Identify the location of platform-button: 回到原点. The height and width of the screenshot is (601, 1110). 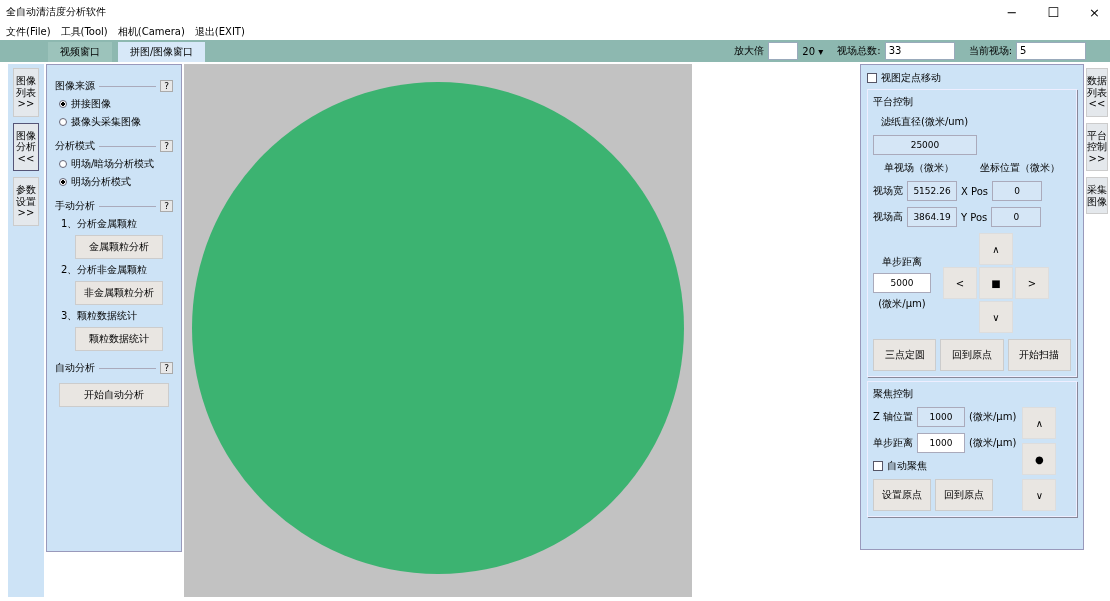
(972, 355).